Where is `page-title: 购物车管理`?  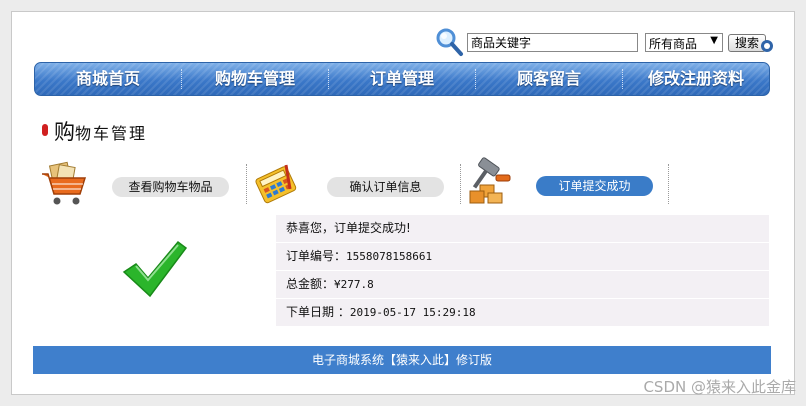 page-title: 购物车管理 is located at coordinates (100, 131).